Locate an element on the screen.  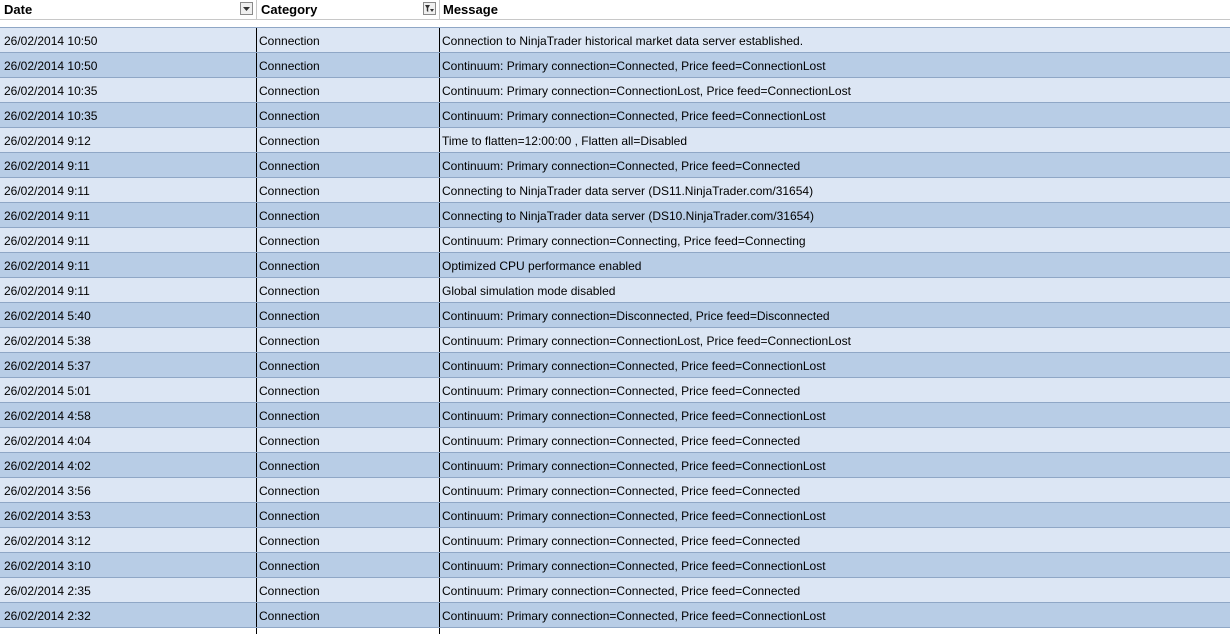
header-spacer is located at coordinates (615, 23).